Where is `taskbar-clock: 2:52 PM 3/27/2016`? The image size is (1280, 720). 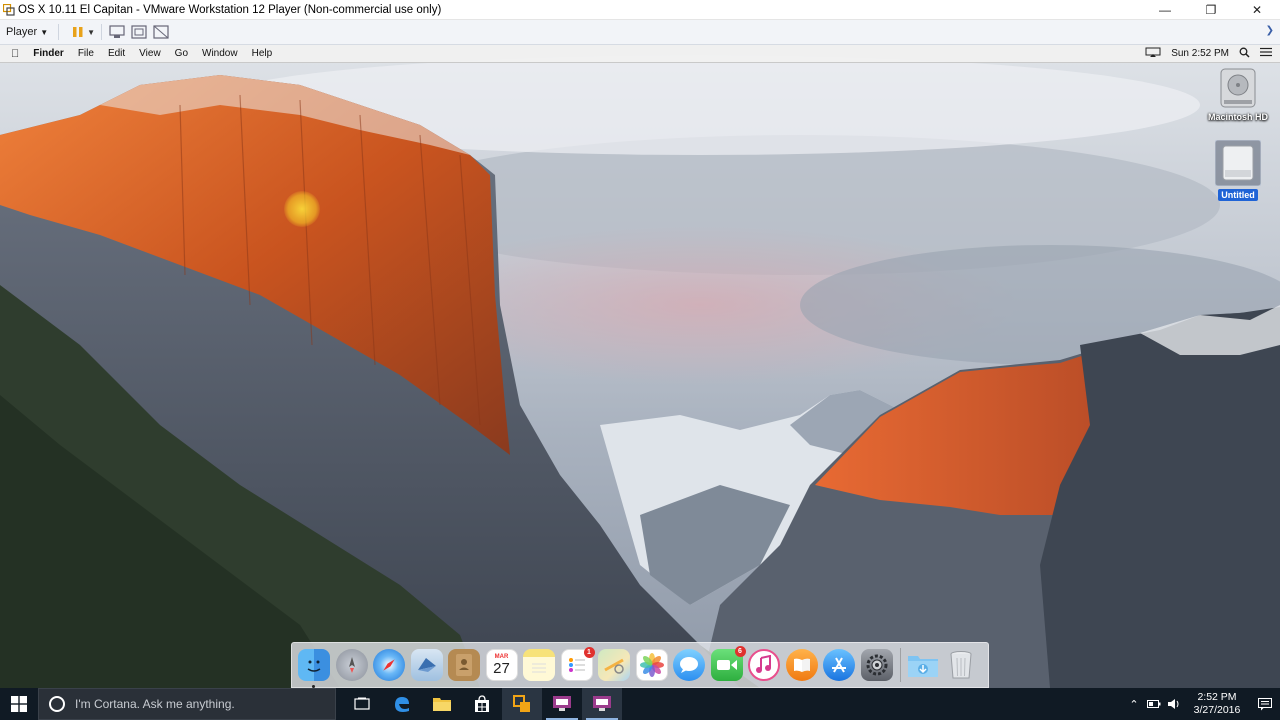
taskbar-clock: 2:52 PM 3/27/2016 is located at coordinates (1217, 704).